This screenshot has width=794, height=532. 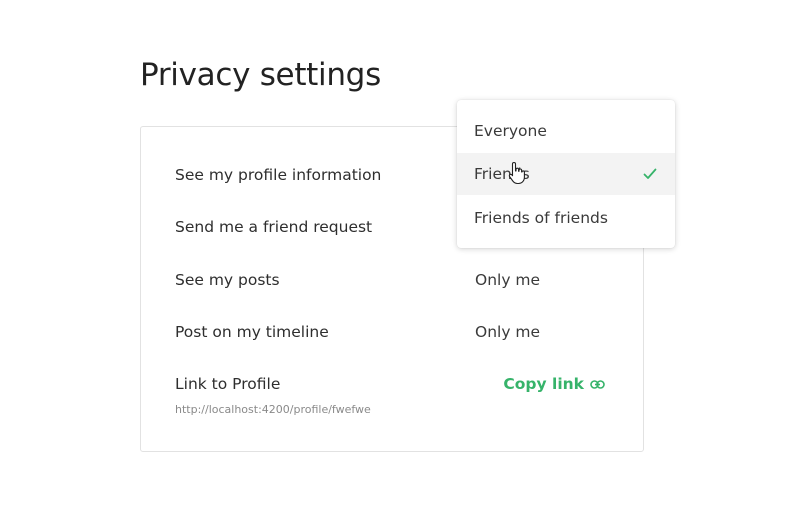 I want to click on link-icon, so click(x=597, y=384).